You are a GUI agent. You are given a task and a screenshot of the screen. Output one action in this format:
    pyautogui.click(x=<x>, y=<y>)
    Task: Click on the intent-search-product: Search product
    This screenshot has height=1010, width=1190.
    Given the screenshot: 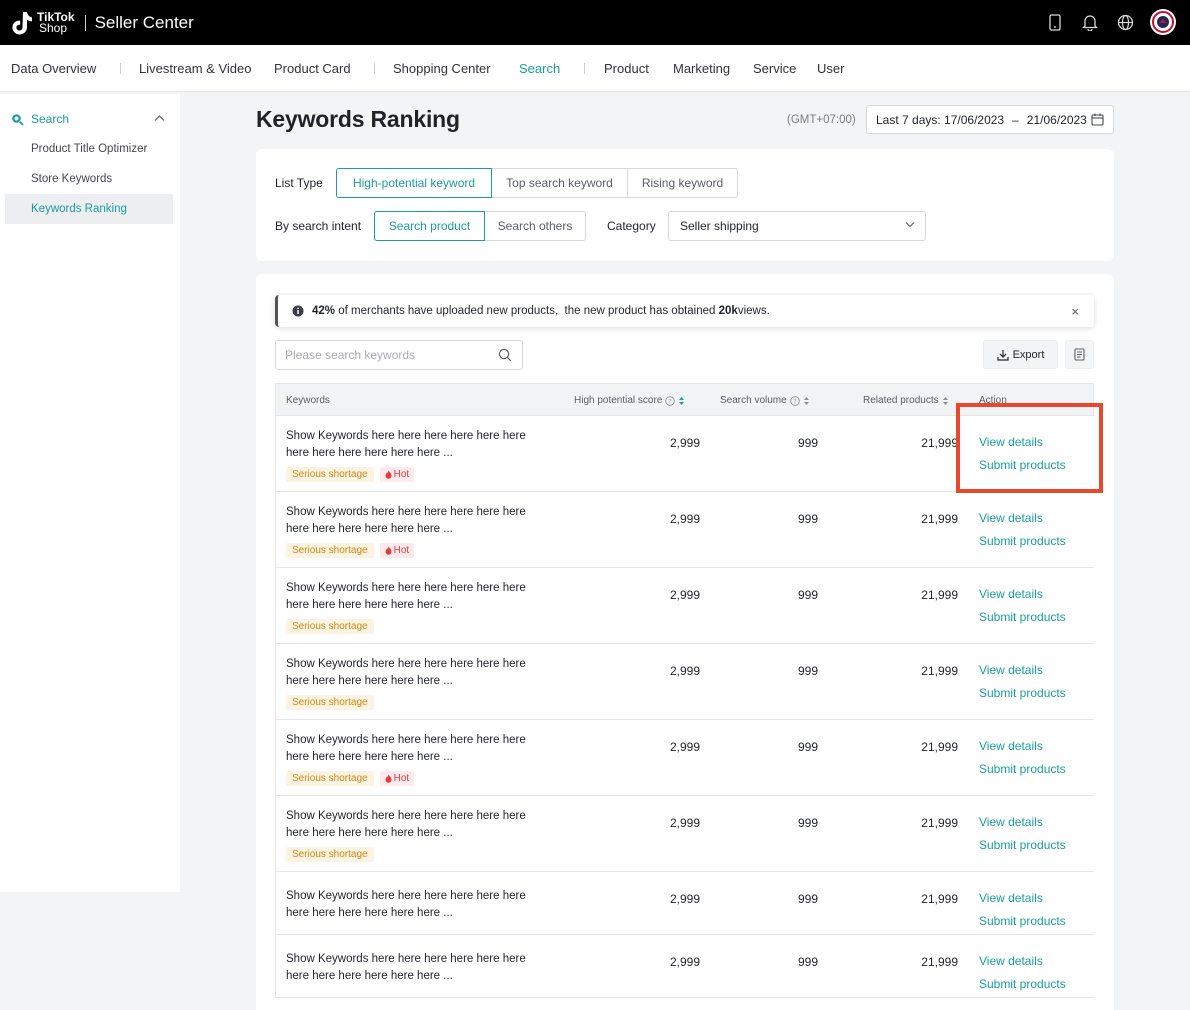 What is the action you would take?
    pyautogui.click(x=429, y=226)
    